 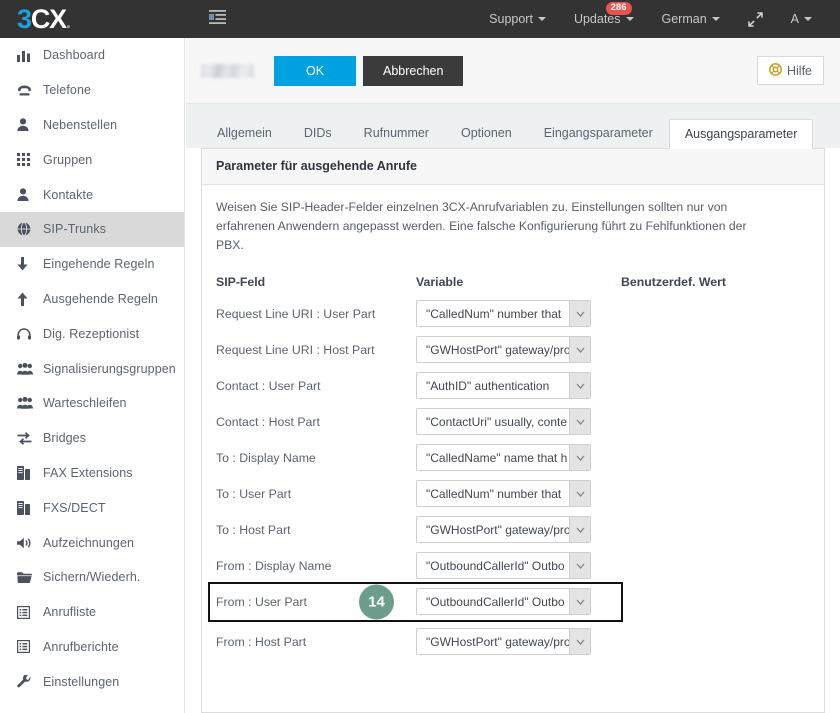 What do you see at coordinates (261, 641) in the screenshot?
I see `param-label: From : Host Part` at bounding box center [261, 641].